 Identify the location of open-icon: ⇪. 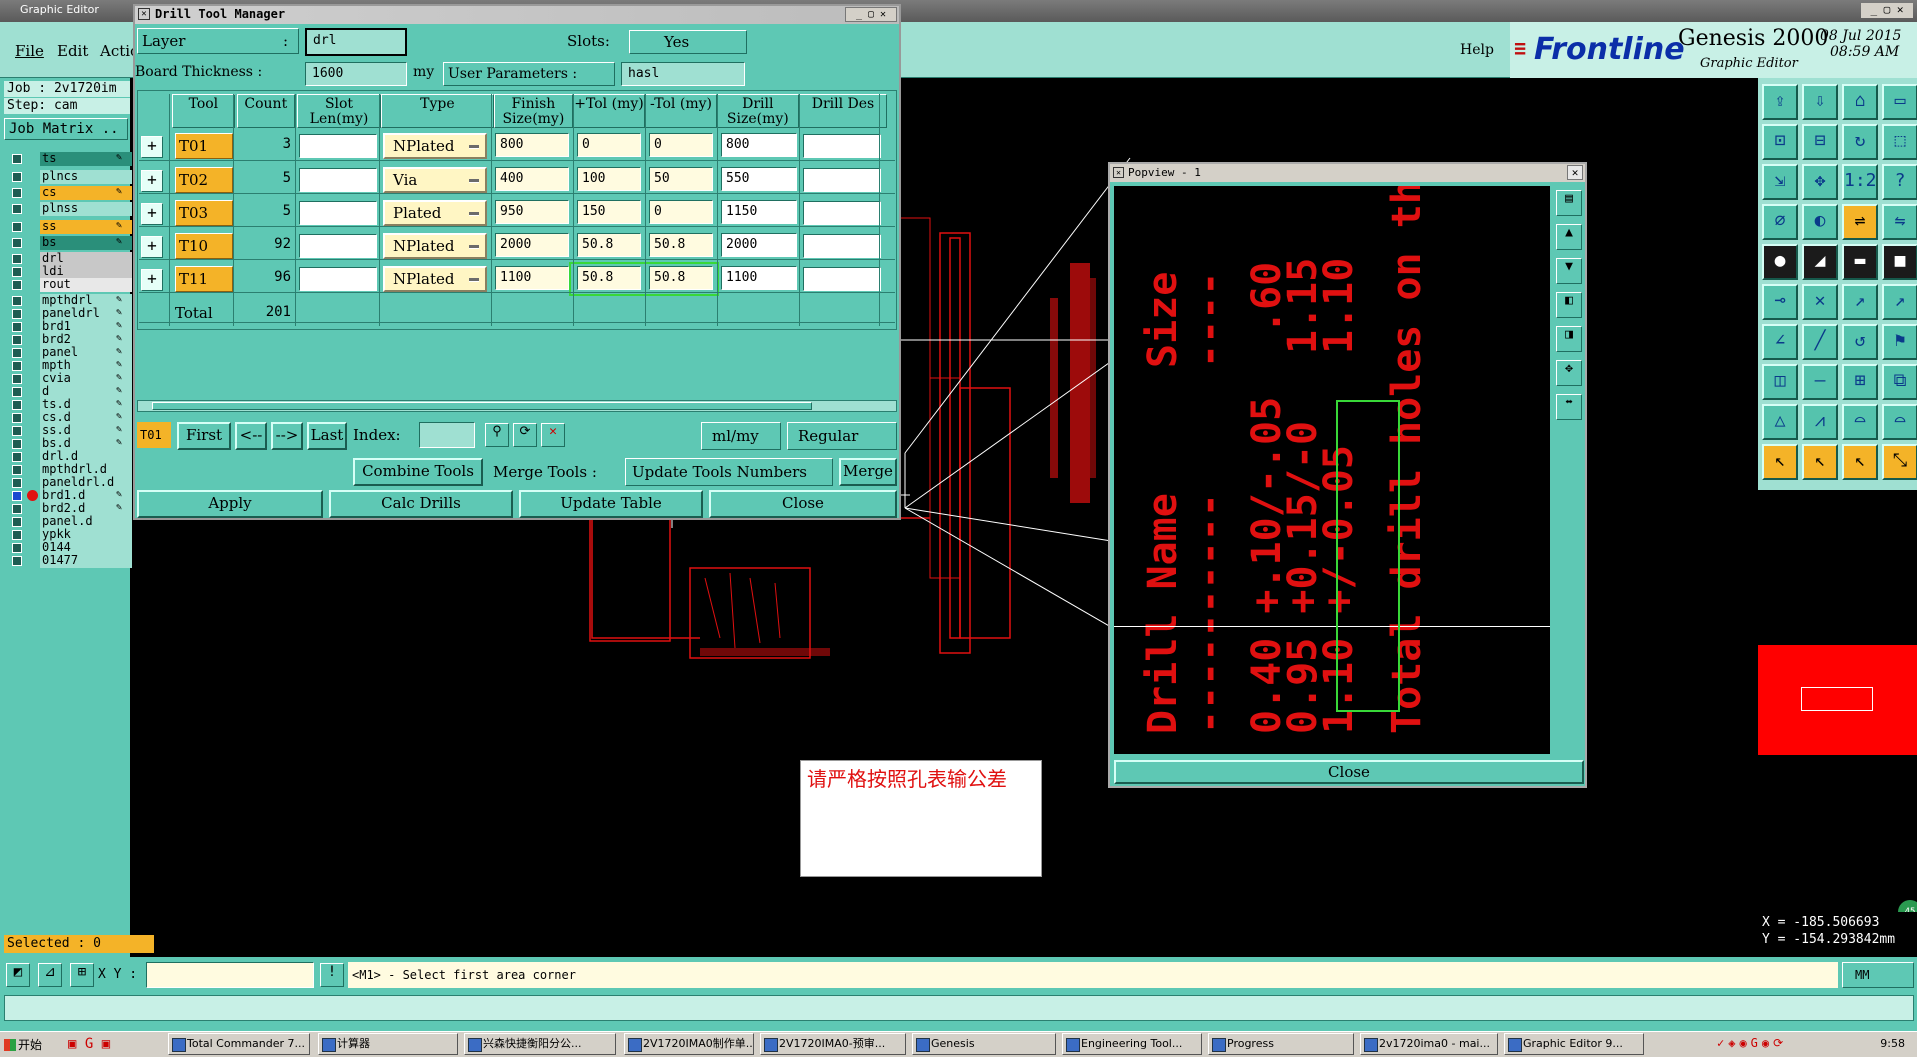
(1780, 102).